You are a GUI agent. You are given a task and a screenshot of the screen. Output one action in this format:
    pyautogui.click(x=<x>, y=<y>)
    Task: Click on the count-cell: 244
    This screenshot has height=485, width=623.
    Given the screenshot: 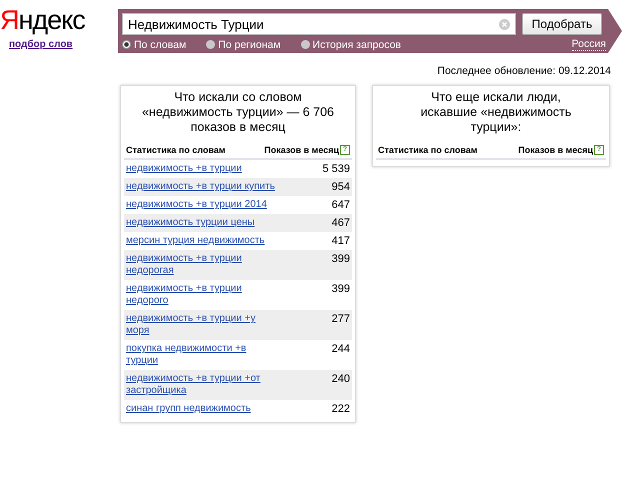 What is the action you would take?
    pyautogui.click(x=341, y=349)
    